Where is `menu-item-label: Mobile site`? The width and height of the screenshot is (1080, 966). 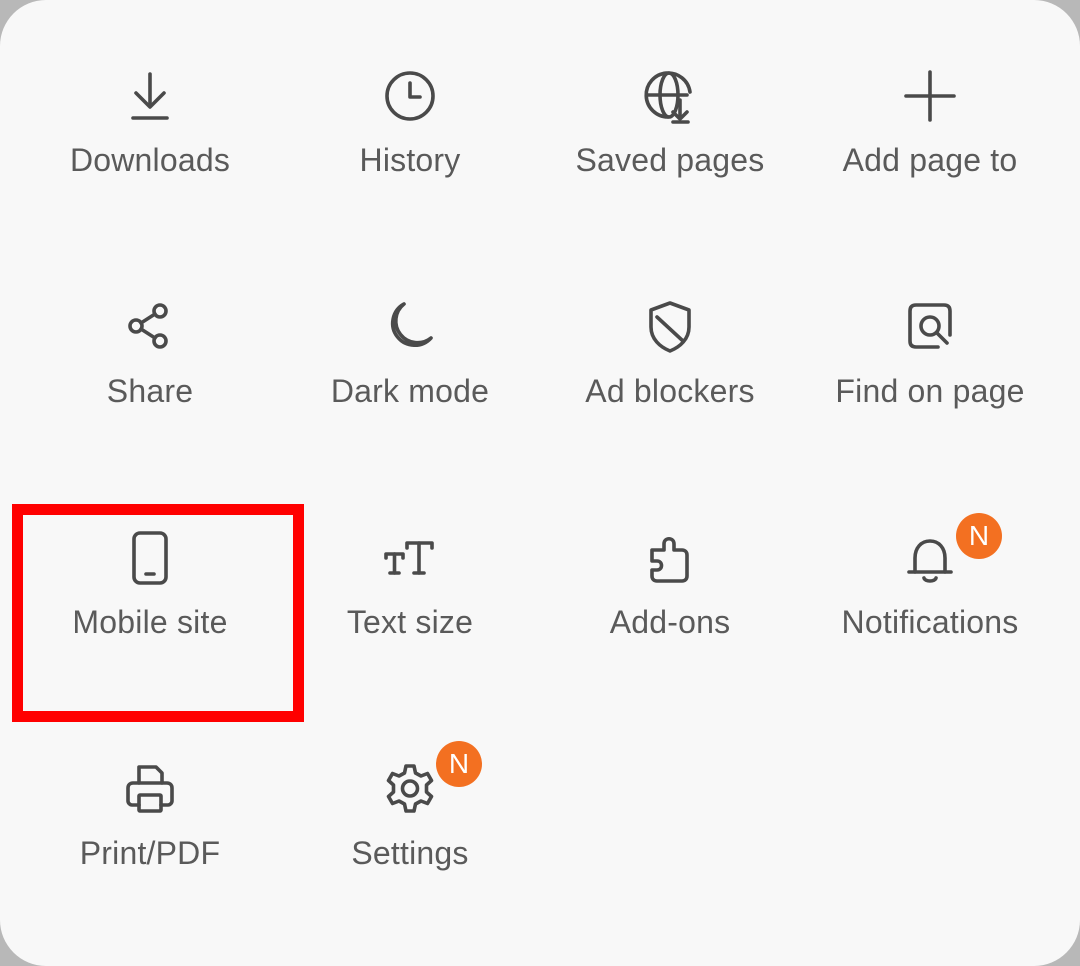 menu-item-label: Mobile site is located at coordinates (150, 622).